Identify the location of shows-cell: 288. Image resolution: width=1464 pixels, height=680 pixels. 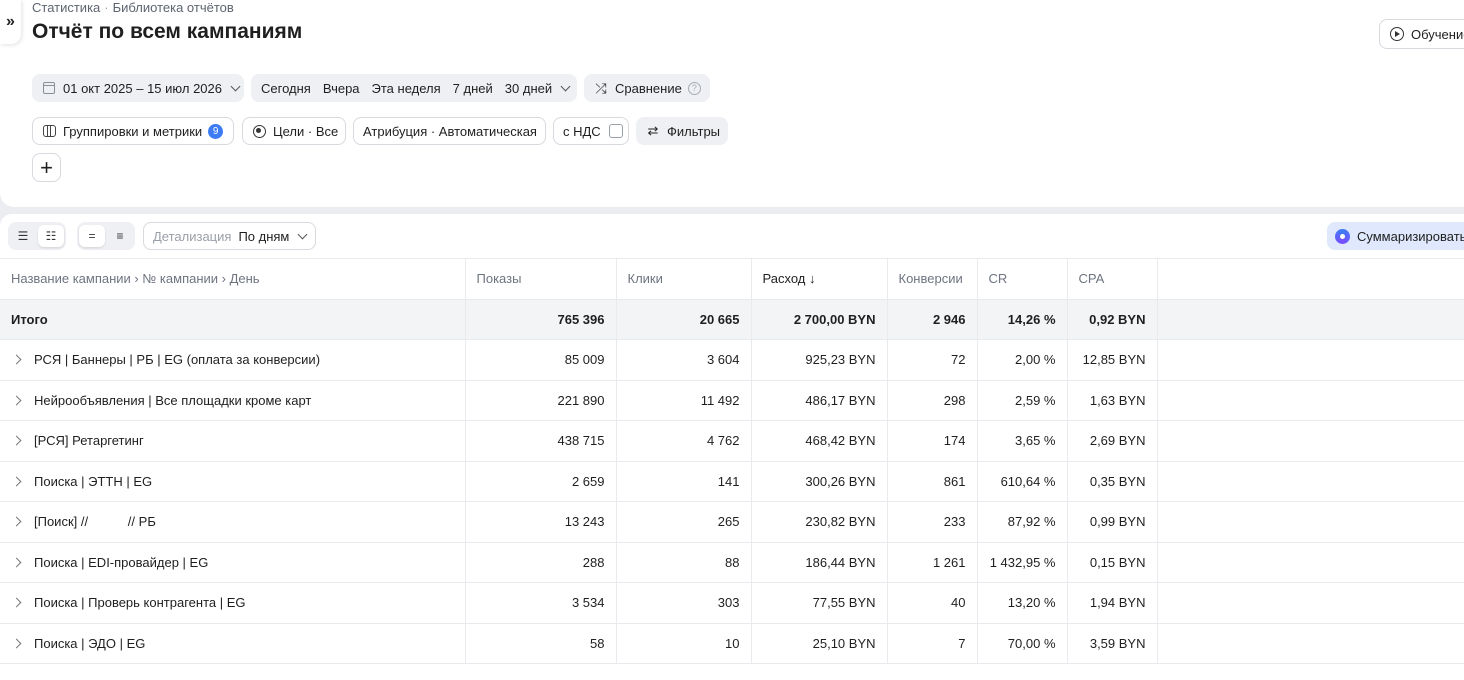
(541, 562).